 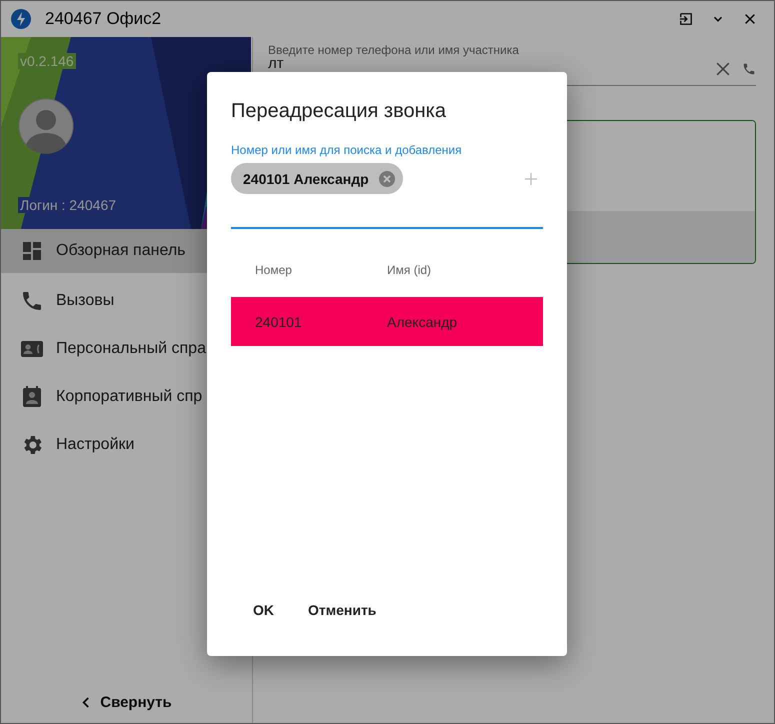 What do you see at coordinates (85, 702) in the screenshot?
I see `chevron-left-icon` at bounding box center [85, 702].